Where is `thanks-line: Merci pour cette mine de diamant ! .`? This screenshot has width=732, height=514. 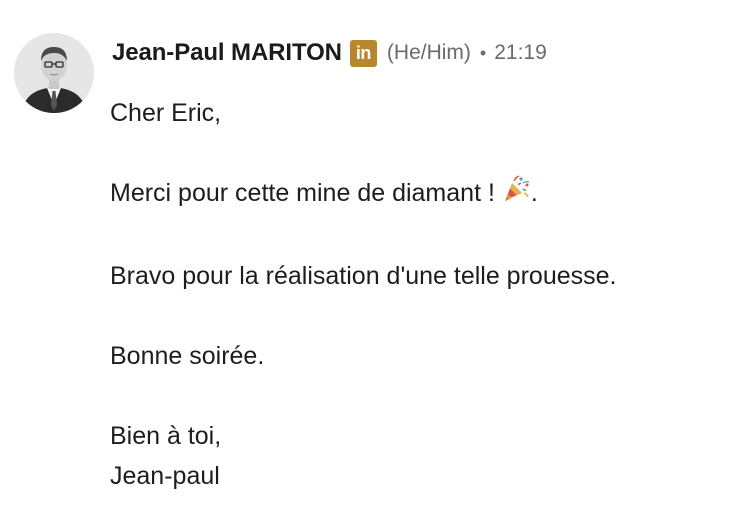
thanks-line: Merci pour cette mine de diamant ! . is located at coordinates (415, 194).